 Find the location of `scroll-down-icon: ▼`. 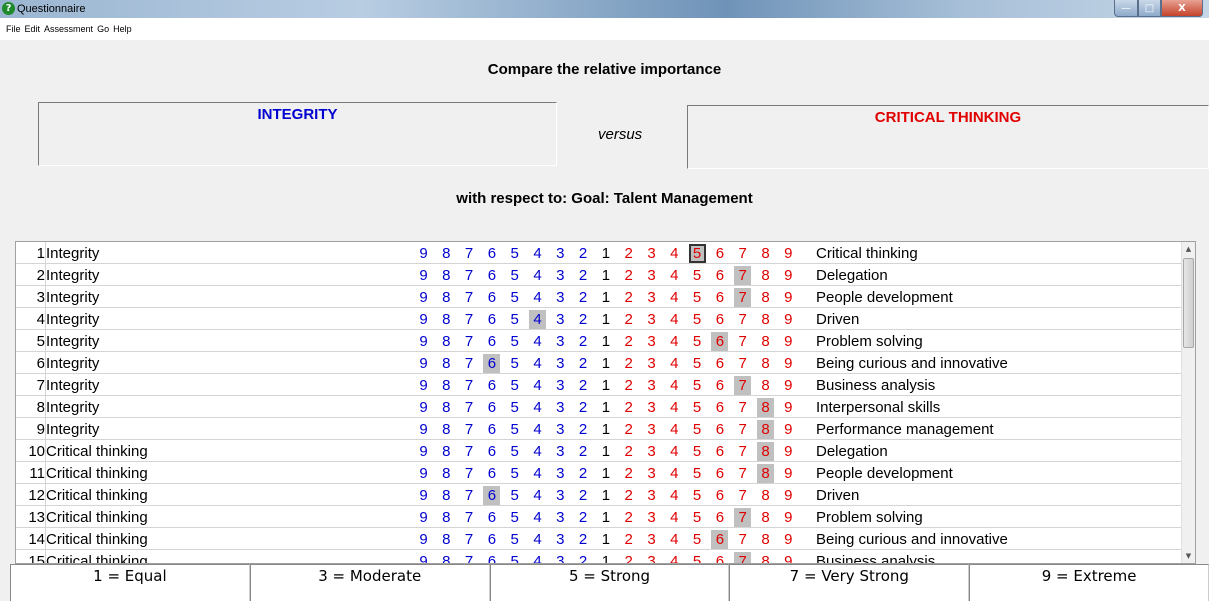

scroll-down-icon: ▼ is located at coordinates (1188, 556).